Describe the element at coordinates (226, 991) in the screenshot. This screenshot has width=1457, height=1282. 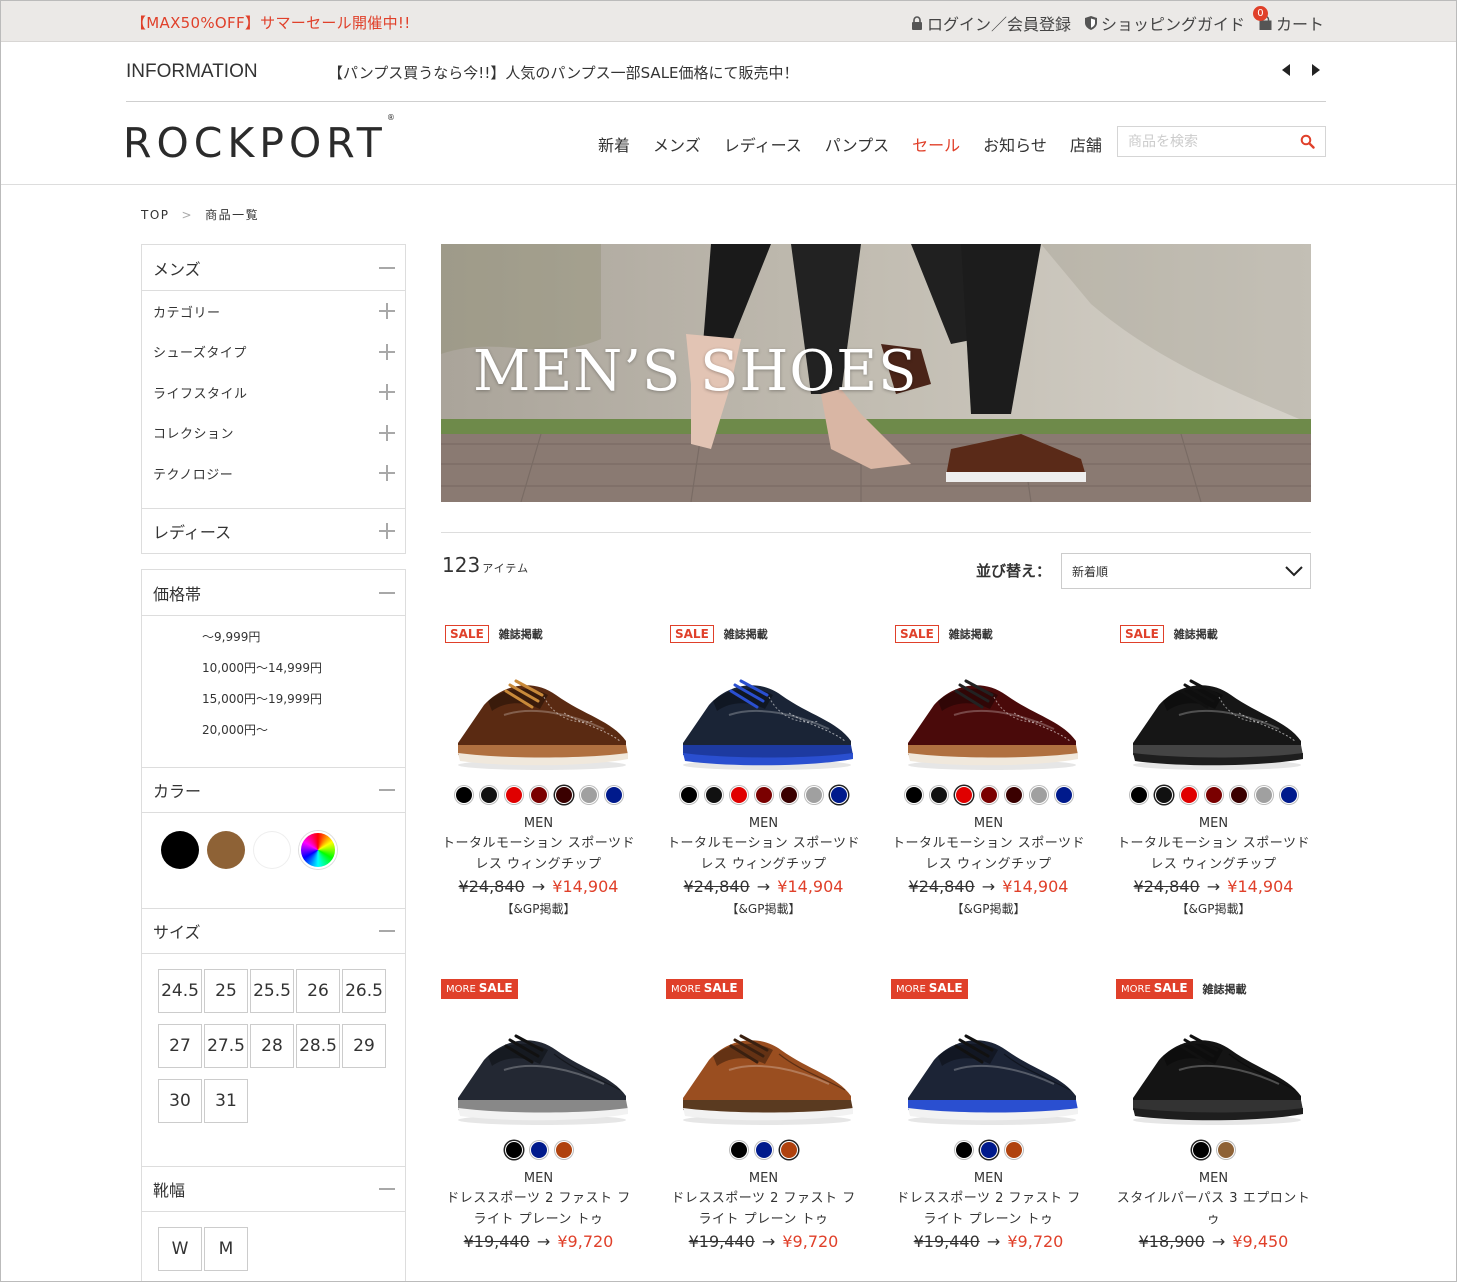
I see `size-option-button: 25` at that location.